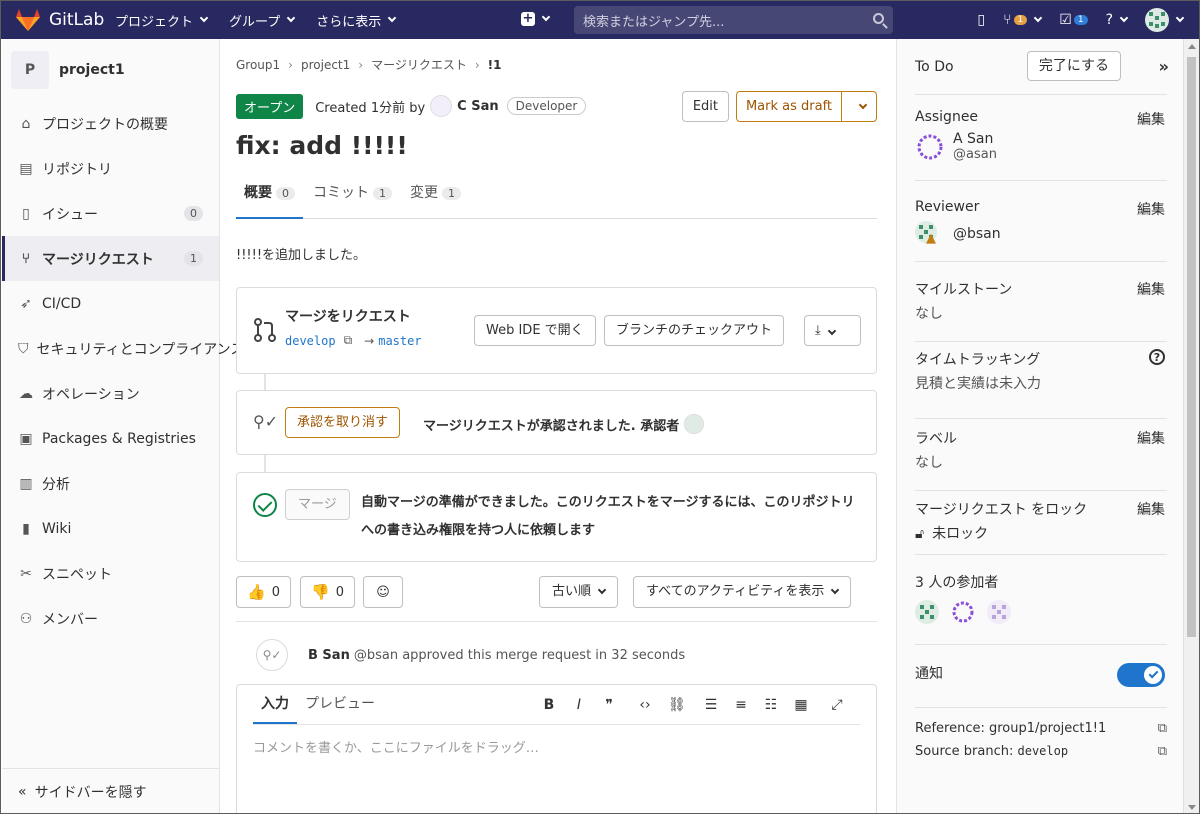 The width and height of the screenshot is (1200, 814). I want to click on mark-as-draft-button: Mark as draft, so click(806, 106).